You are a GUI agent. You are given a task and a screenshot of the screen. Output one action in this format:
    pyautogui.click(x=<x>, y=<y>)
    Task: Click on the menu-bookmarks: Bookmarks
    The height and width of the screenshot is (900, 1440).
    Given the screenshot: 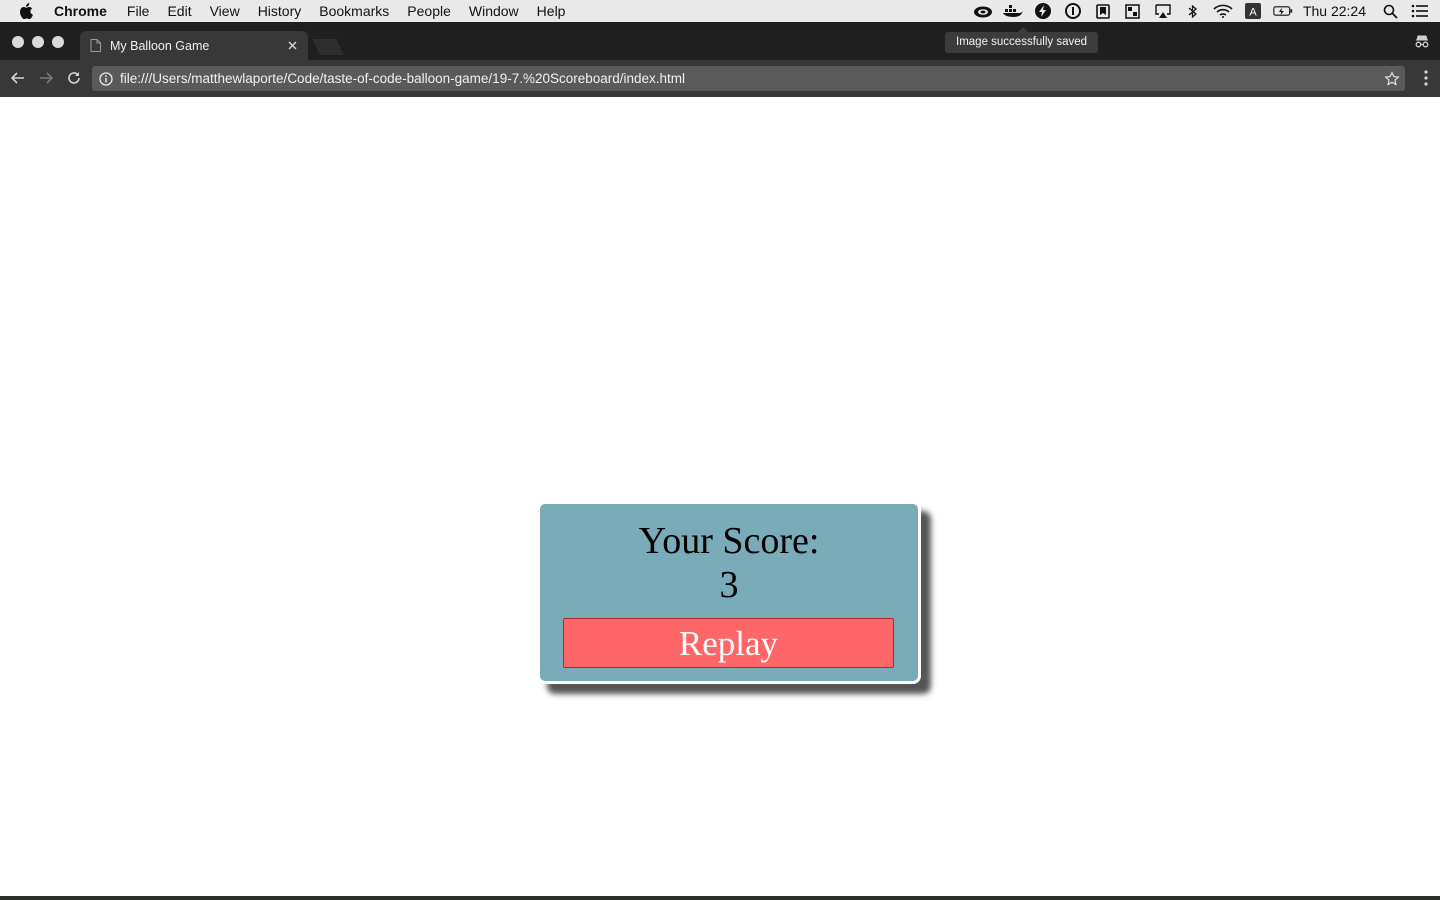 What is the action you would take?
    pyautogui.click(x=354, y=11)
    